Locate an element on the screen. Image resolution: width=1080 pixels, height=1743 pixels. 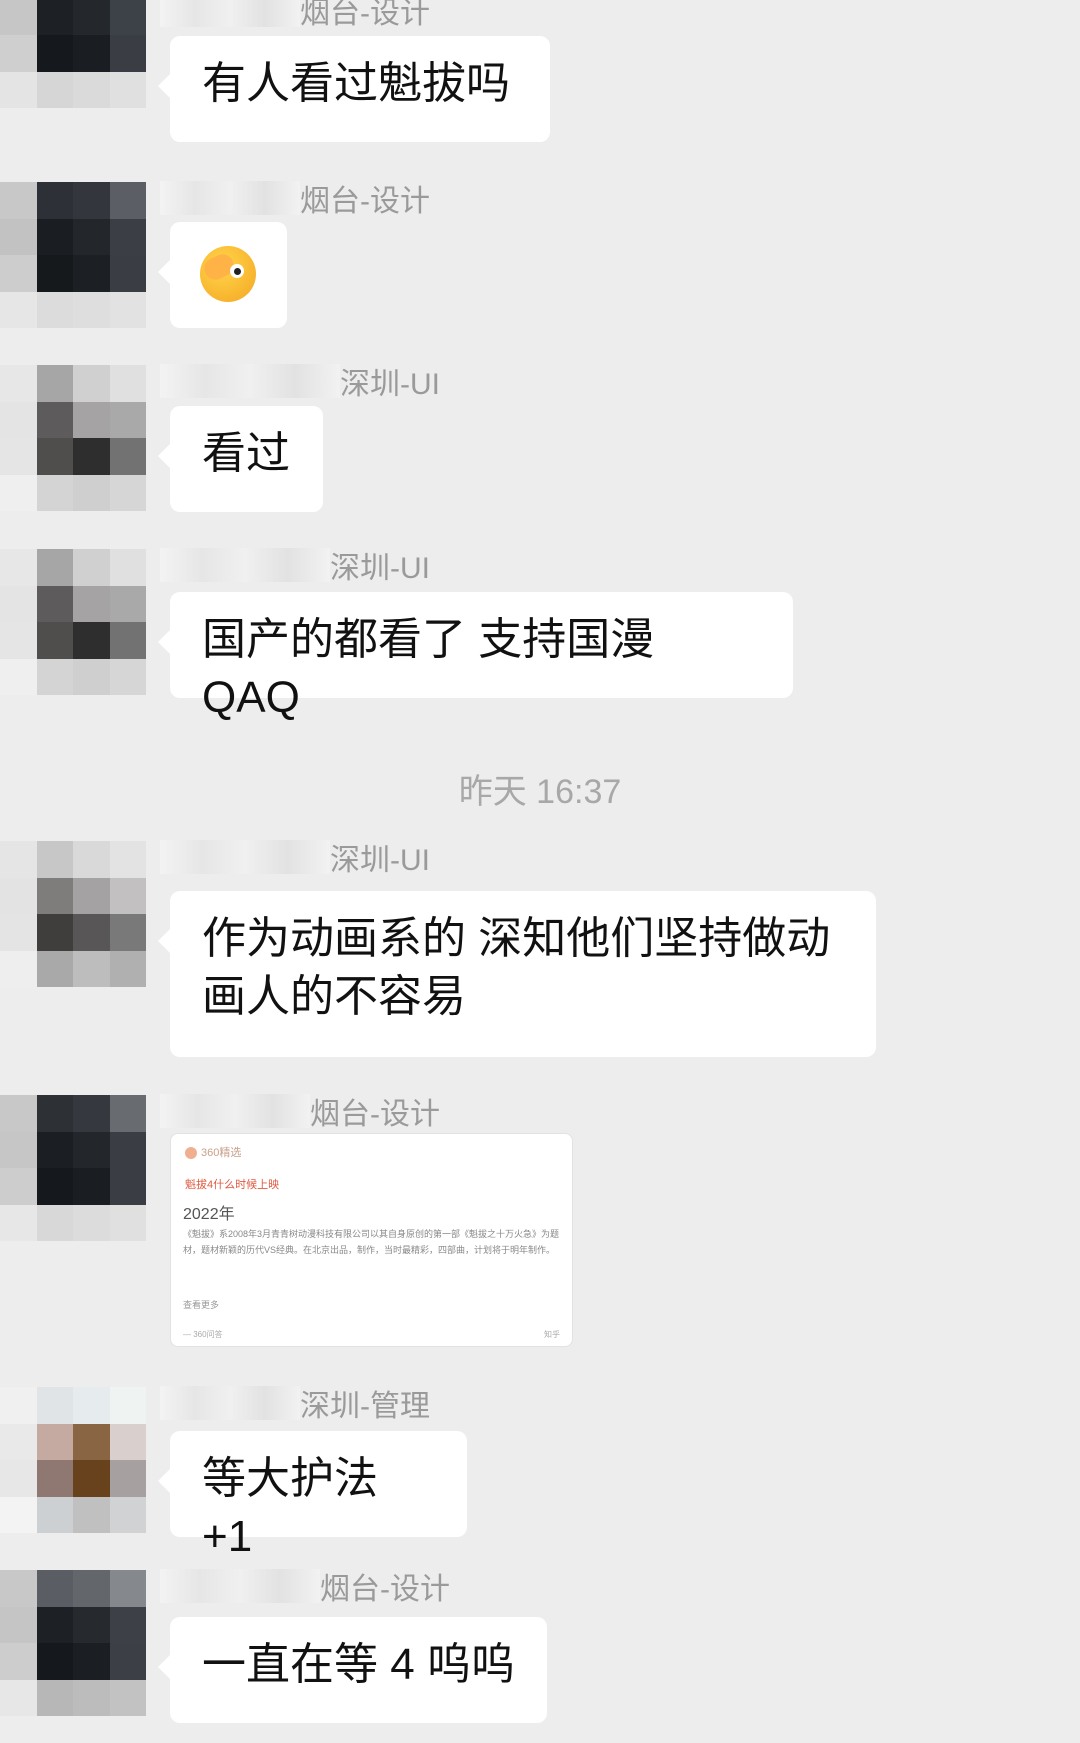
sender-name: 深圳-管理 is located at coordinates (295, 1403).